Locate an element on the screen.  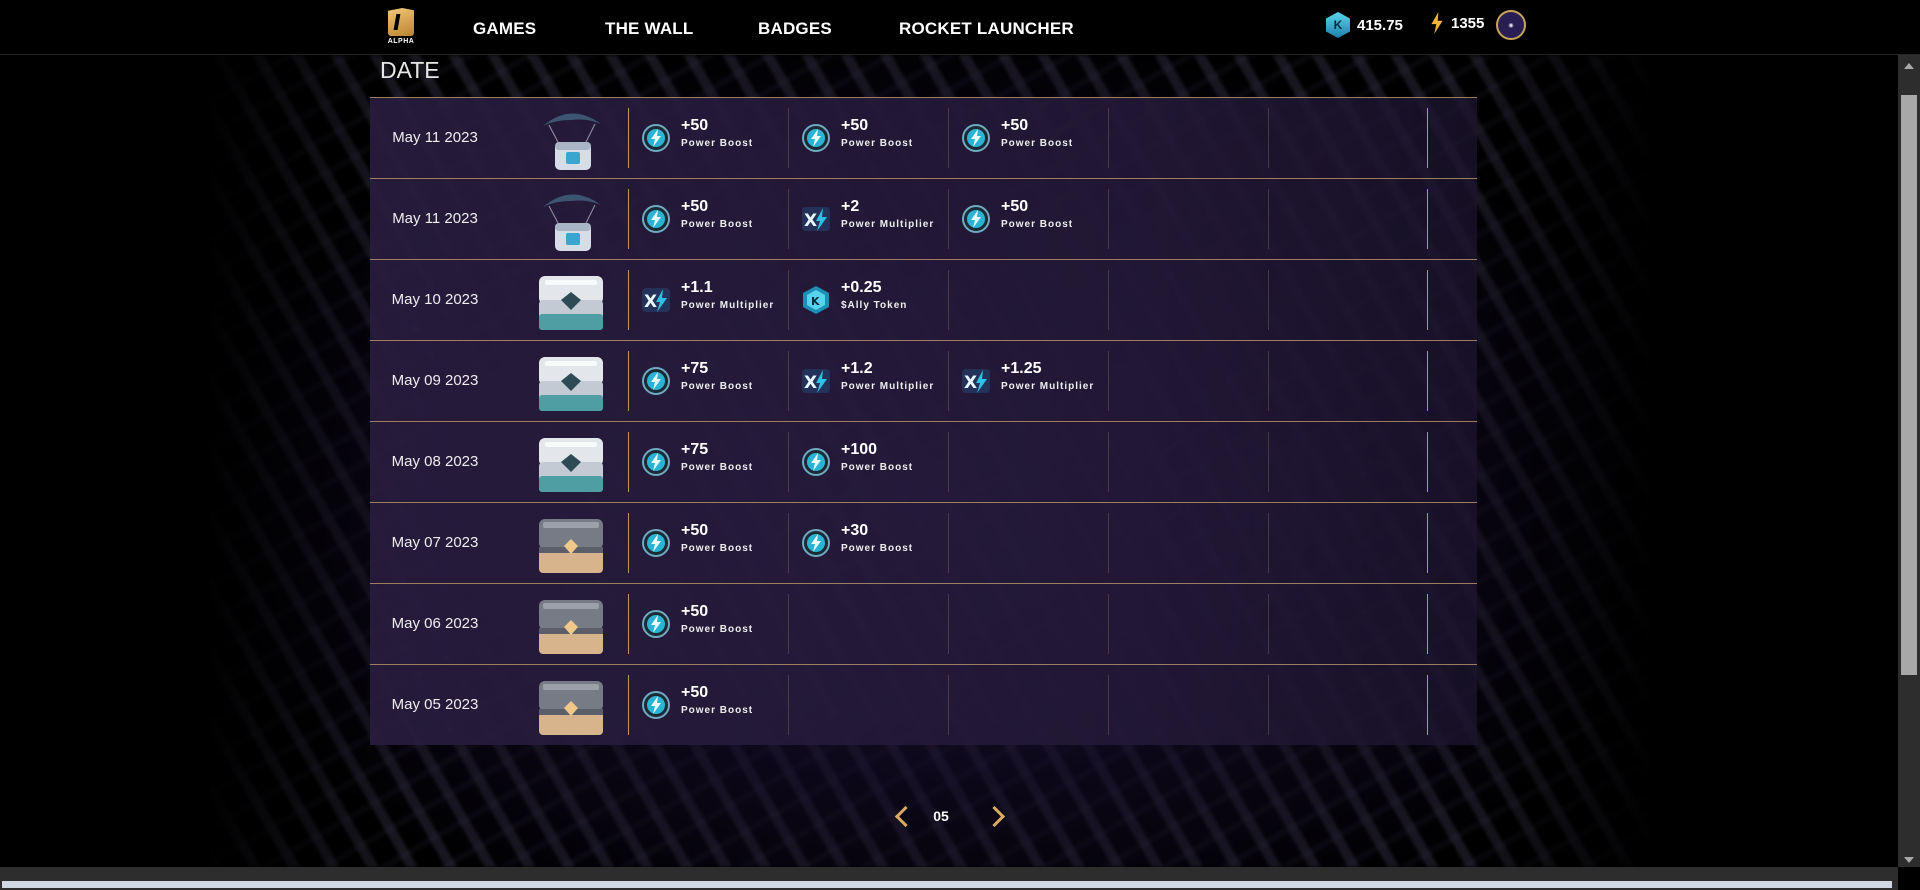
nav-games: GAMES is located at coordinates (504, 29).